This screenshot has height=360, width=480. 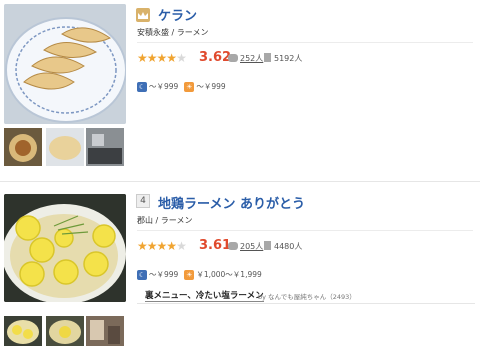 What do you see at coordinates (240, 181) in the screenshot?
I see `card-separator` at bounding box center [240, 181].